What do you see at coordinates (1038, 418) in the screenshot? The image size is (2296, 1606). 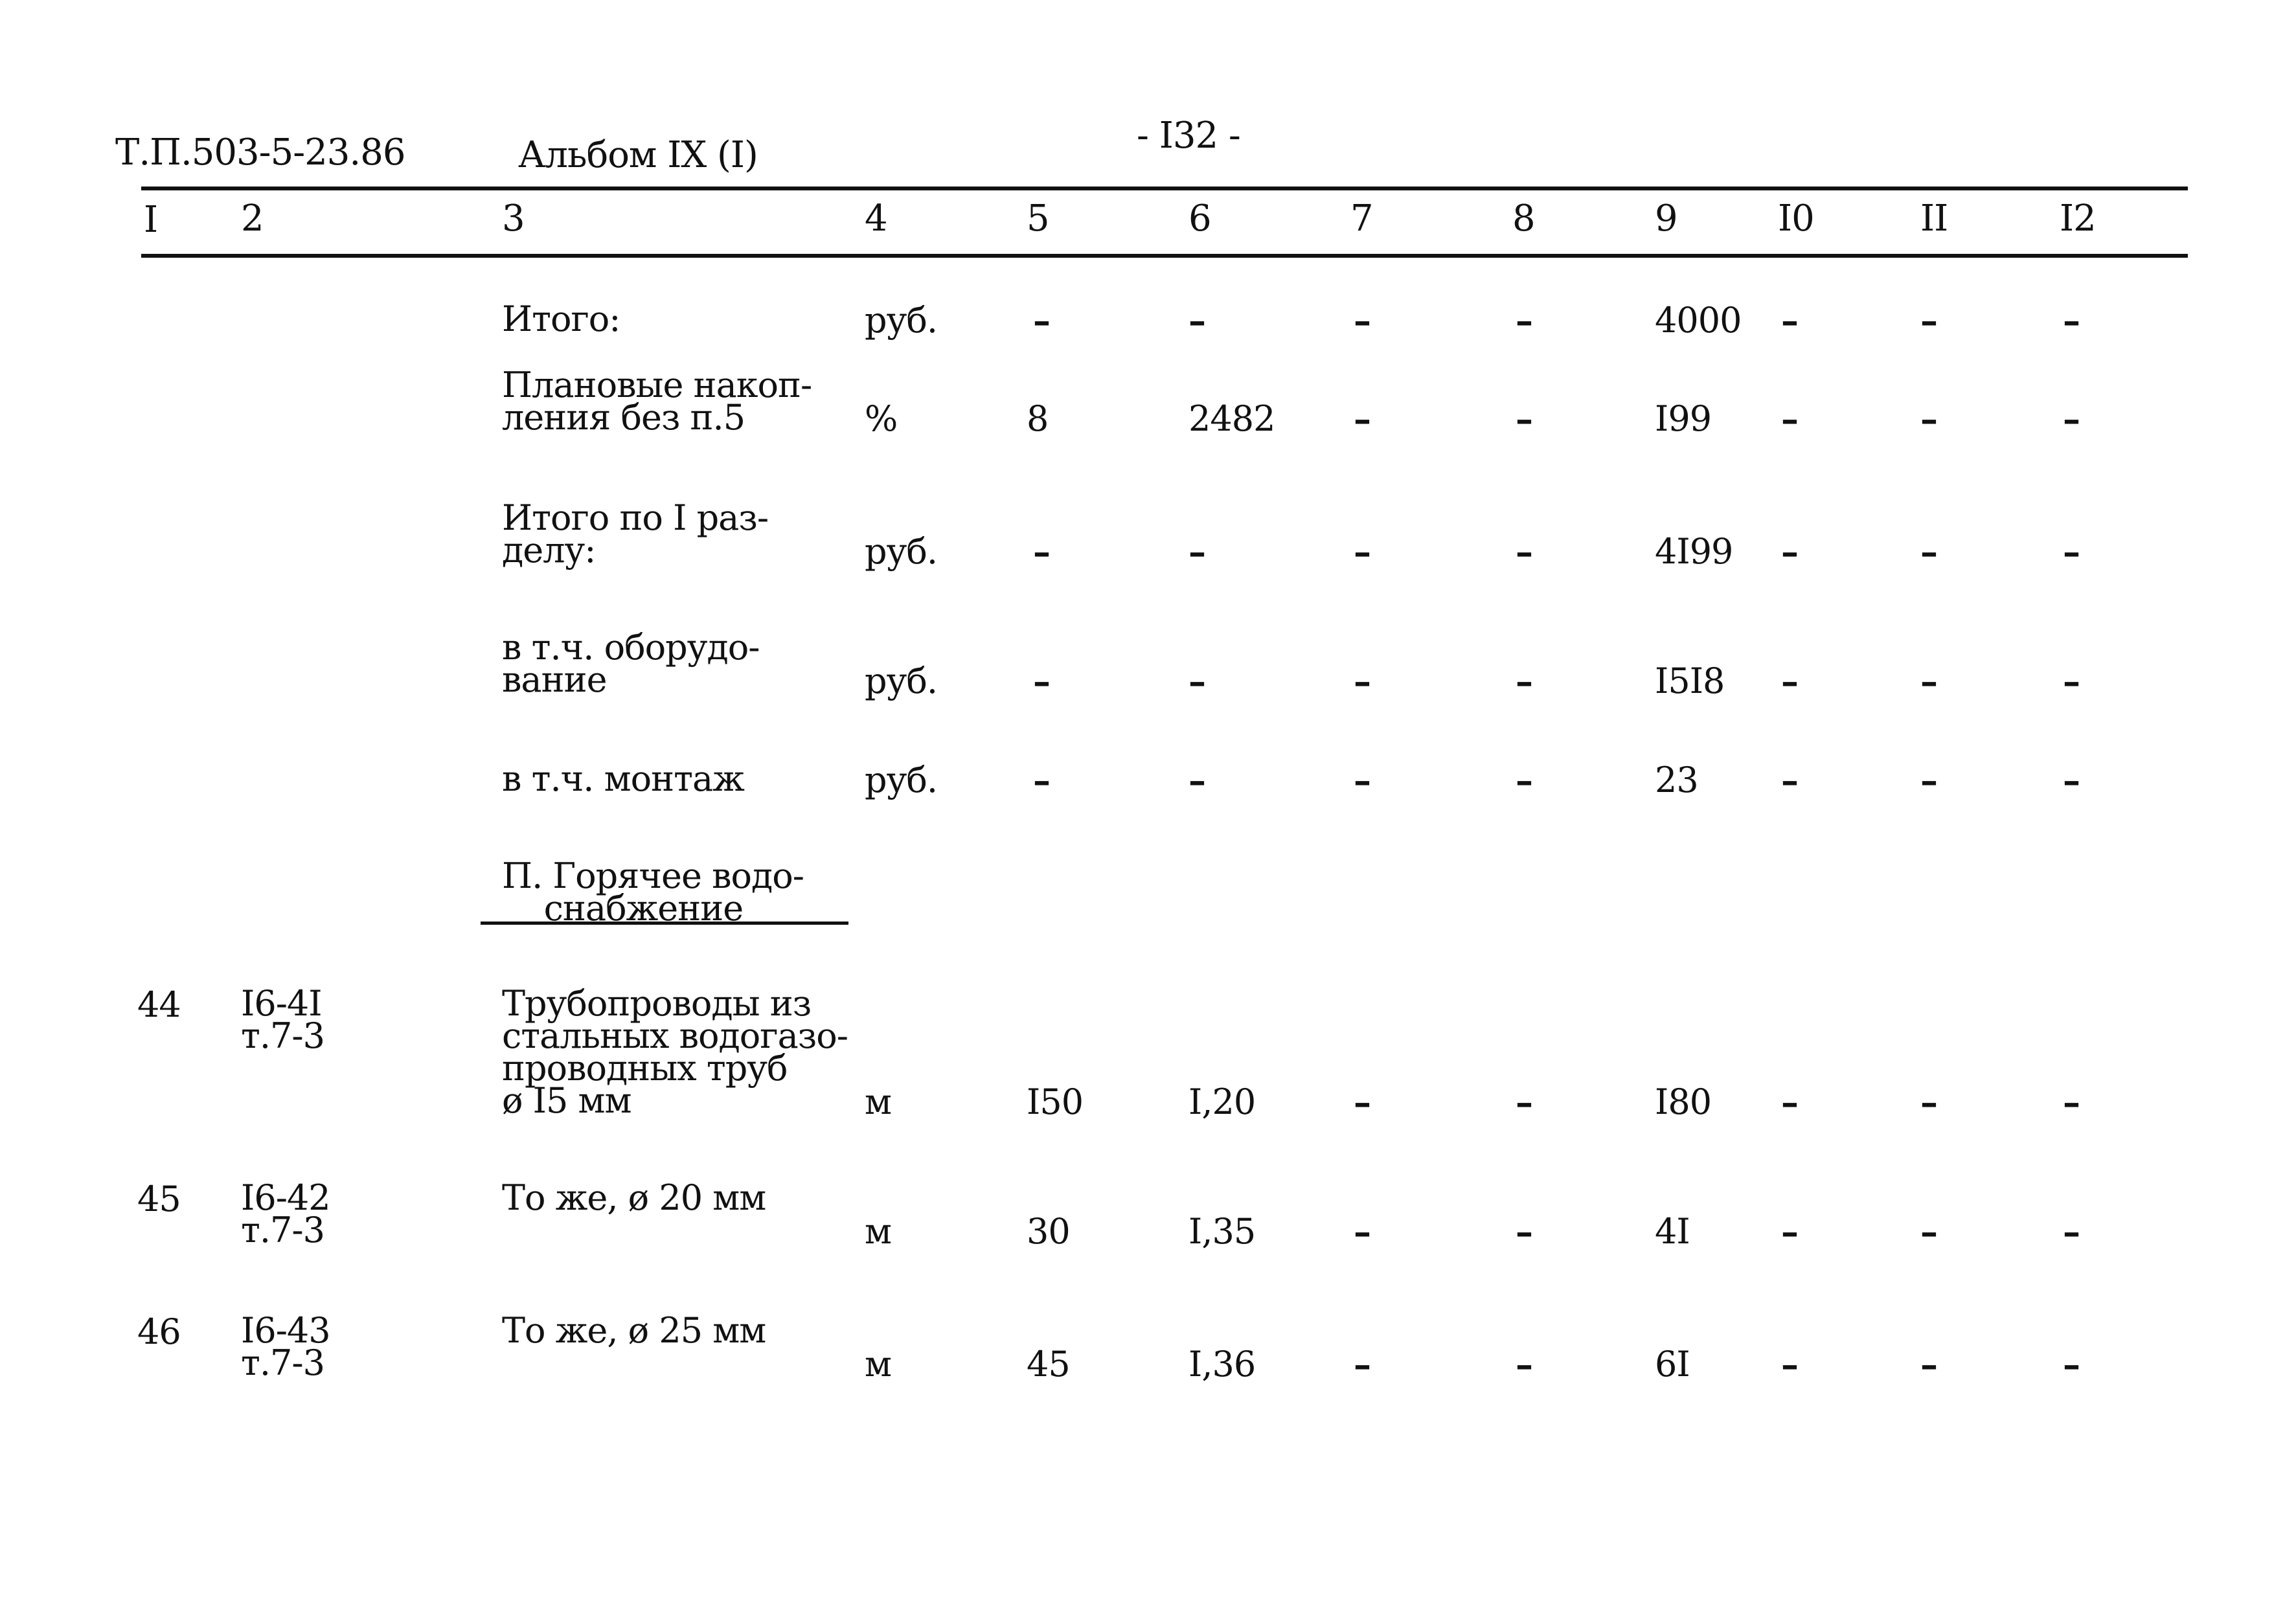 I see `cell-col-5: 8` at bounding box center [1038, 418].